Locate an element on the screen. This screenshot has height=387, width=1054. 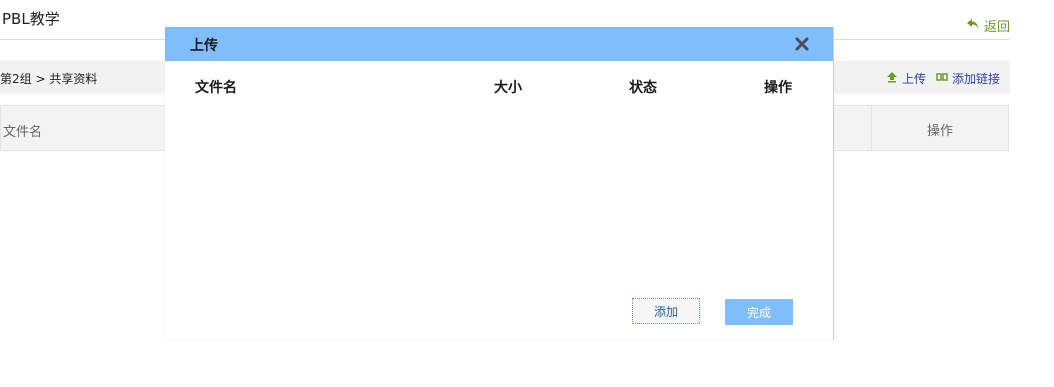
page-title: PBL教学 is located at coordinates (31, 19).